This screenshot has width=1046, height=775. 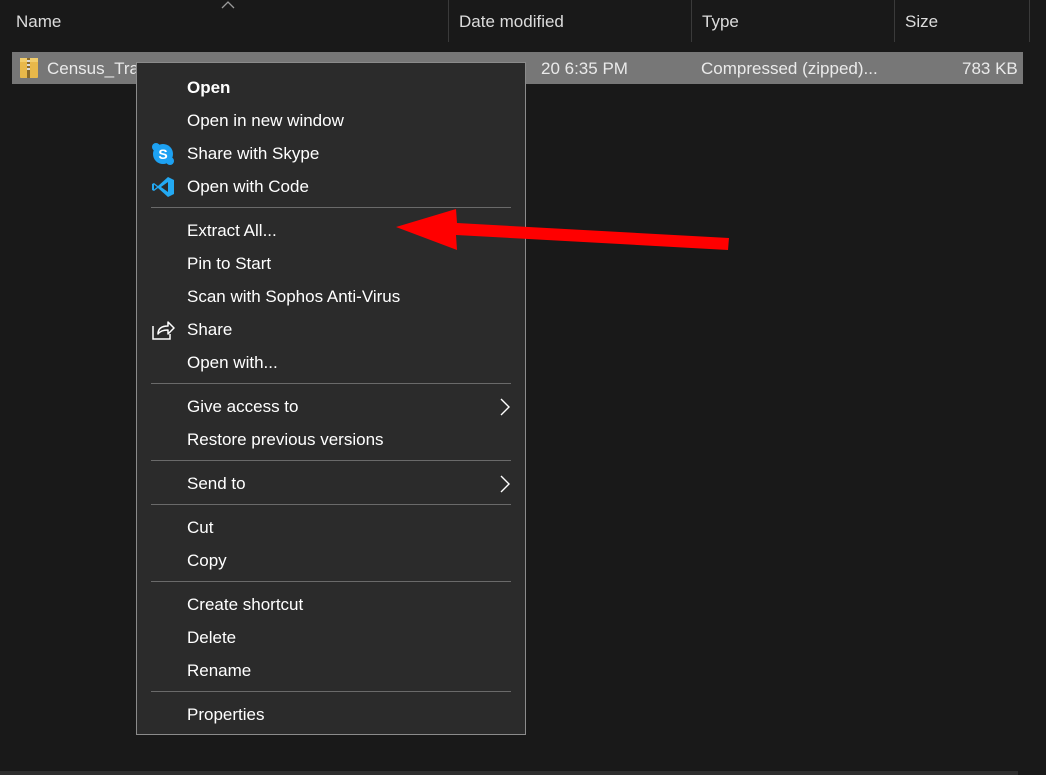 What do you see at coordinates (331, 87) in the screenshot?
I see `menu-item-open: Open` at bounding box center [331, 87].